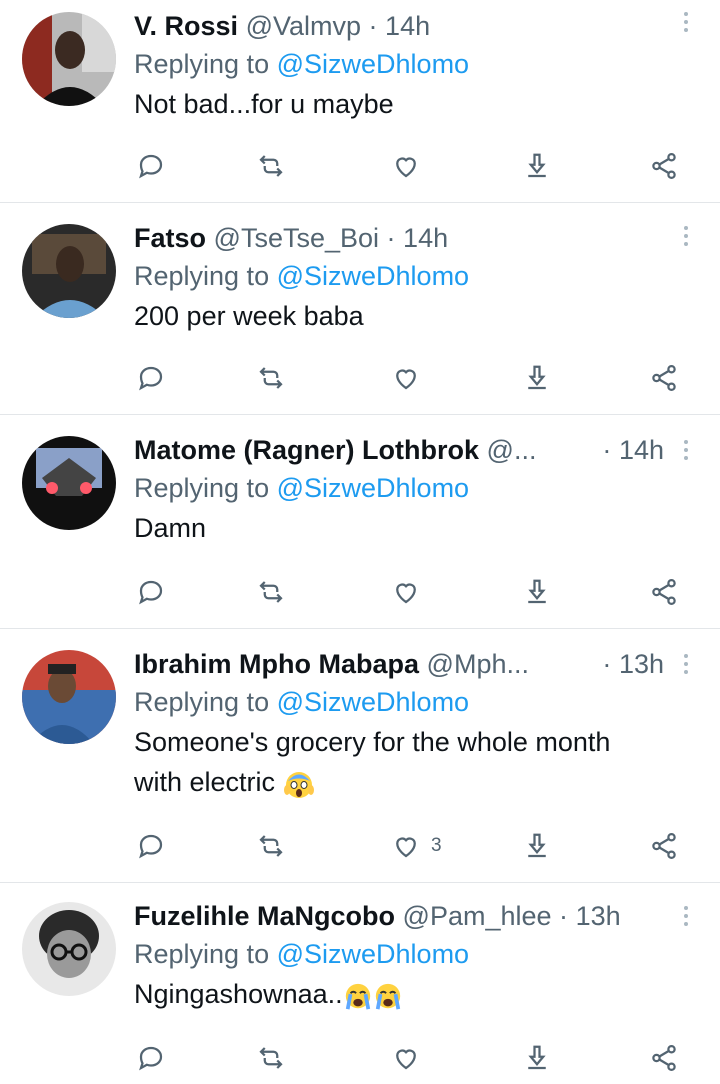 The height and width of the screenshot is (1084, 720). I want to click on reply-text: 200 per week baba, so click(249, 316).